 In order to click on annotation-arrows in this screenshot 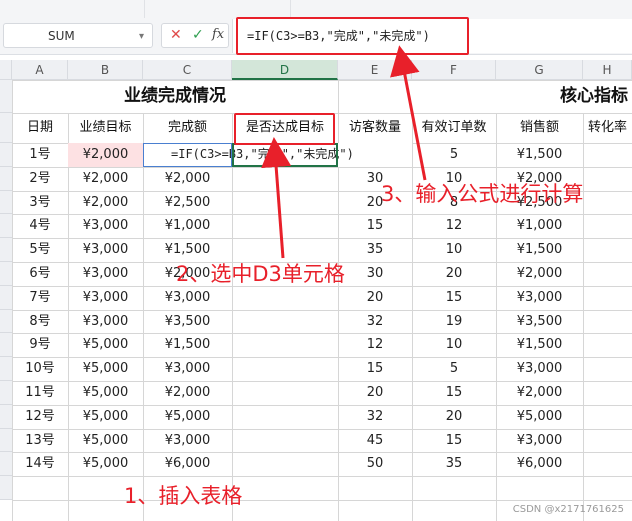, I will do `click(344, 152)`.